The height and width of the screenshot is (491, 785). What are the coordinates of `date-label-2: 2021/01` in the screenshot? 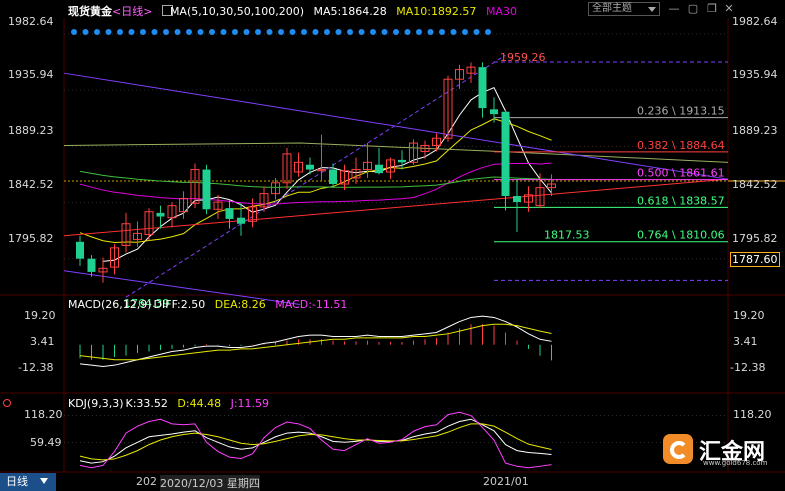 It's located at (506, 481).